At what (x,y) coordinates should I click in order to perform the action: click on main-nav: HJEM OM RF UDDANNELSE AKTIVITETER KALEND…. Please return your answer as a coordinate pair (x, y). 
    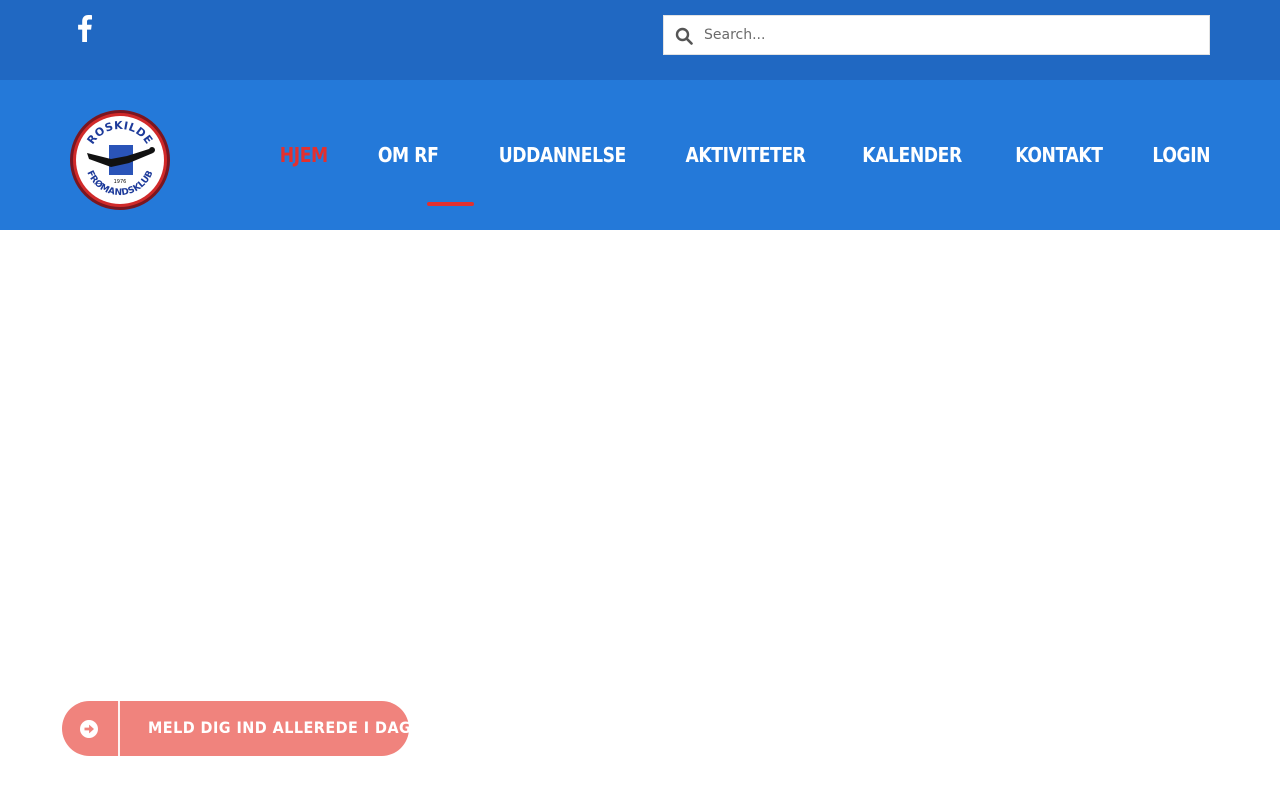
    Looking at the image, I should click on (741, 155).